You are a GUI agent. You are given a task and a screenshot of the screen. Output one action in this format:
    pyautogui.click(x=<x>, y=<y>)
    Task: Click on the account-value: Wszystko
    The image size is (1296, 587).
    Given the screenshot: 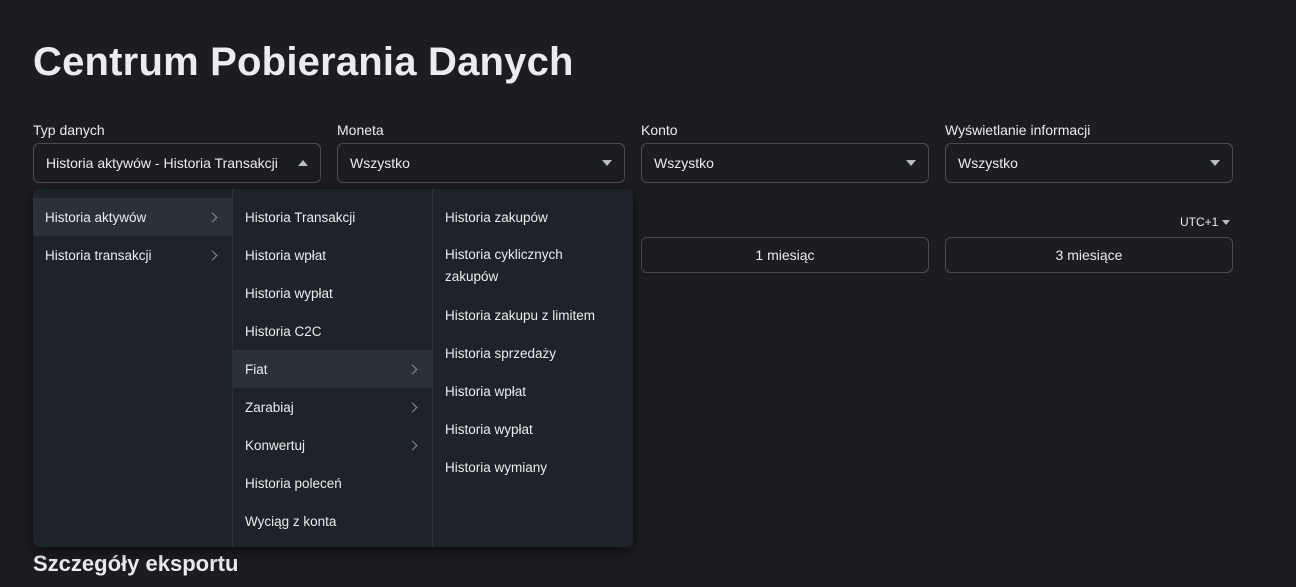 What is the action you would take?
    pyautogui.click(x=684, y=163)
    